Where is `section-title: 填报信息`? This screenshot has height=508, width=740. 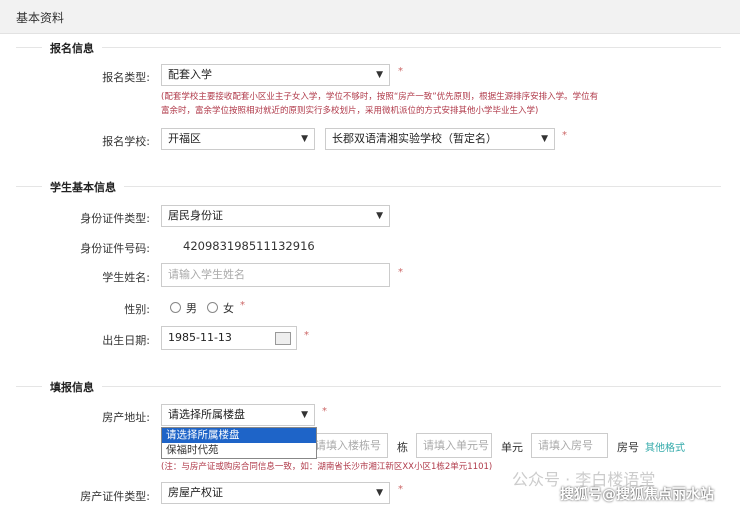
section-title: 填报信息 is located at coordinates (72, 387).